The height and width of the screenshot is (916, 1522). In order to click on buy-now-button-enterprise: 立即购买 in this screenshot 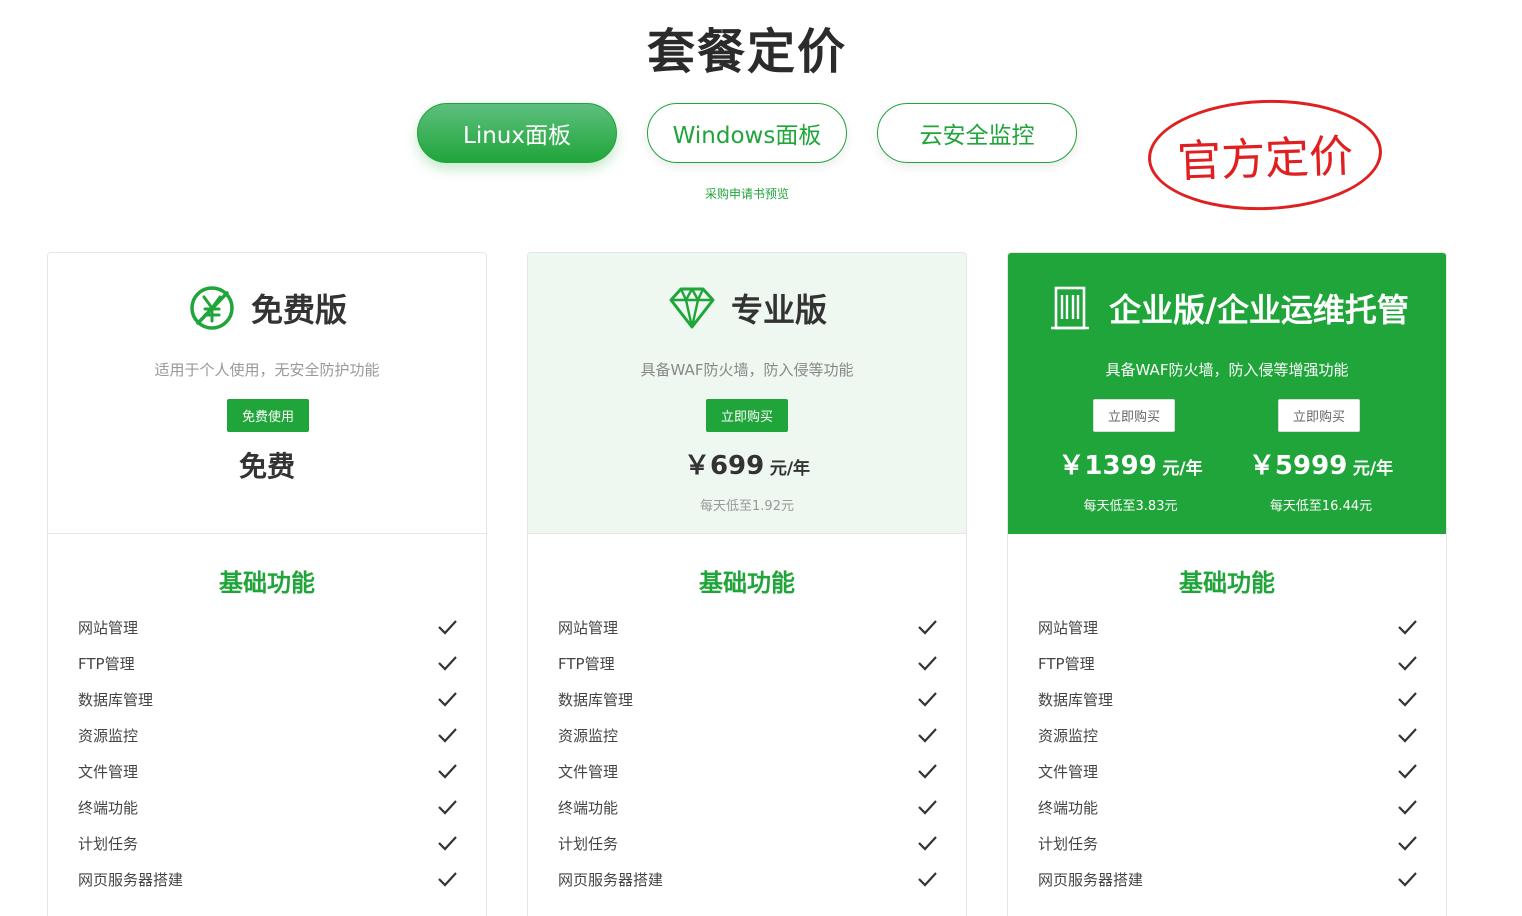, I will do `click(1134, 415)`.